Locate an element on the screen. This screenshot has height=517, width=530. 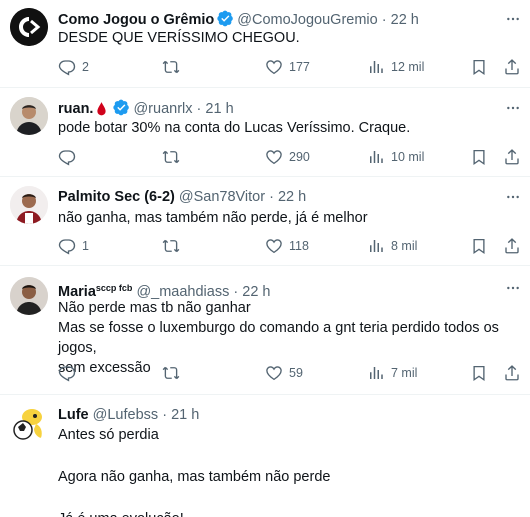
user-handle: @San78Vitor is located at coordinates (222, 197).